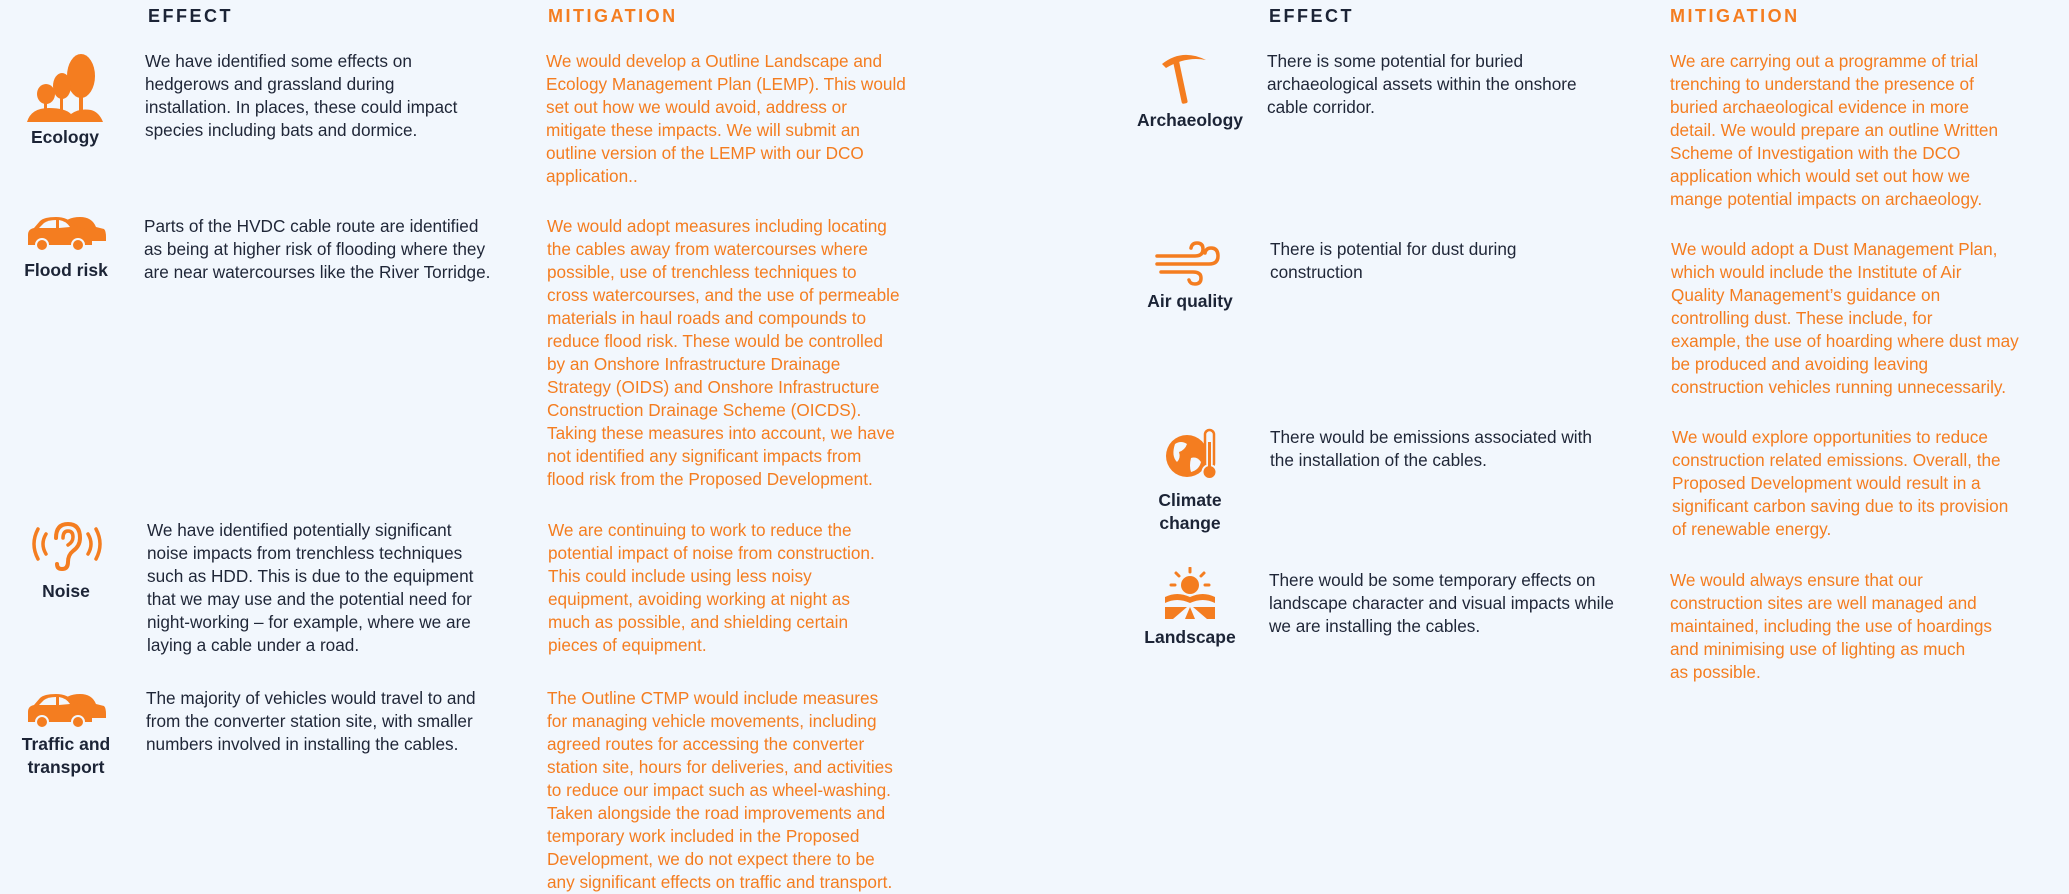  I want to click on topic-ecology: Ecology, so click(65, 137).